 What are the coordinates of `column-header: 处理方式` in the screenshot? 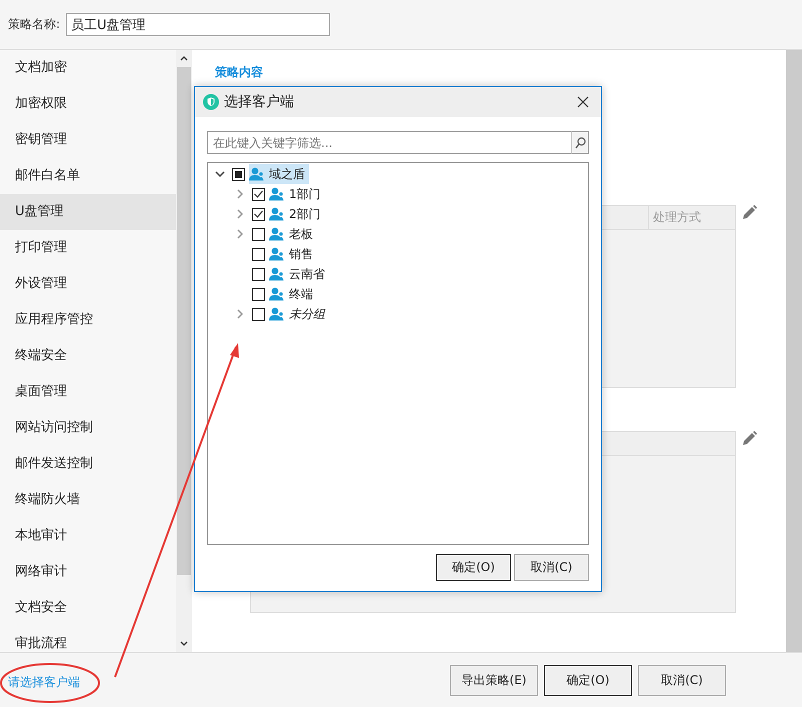 It's located at (691, 217).